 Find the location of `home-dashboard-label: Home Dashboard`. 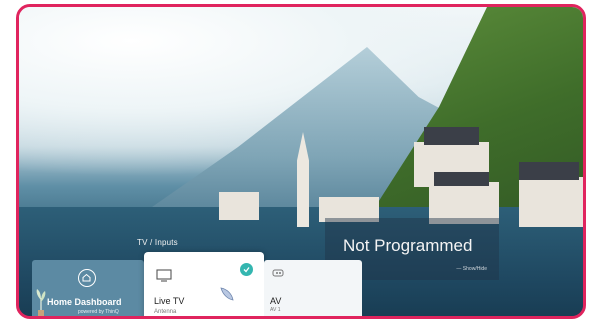

home-dashboard-label: Home Dashboard is located at coordinates (84, 302).